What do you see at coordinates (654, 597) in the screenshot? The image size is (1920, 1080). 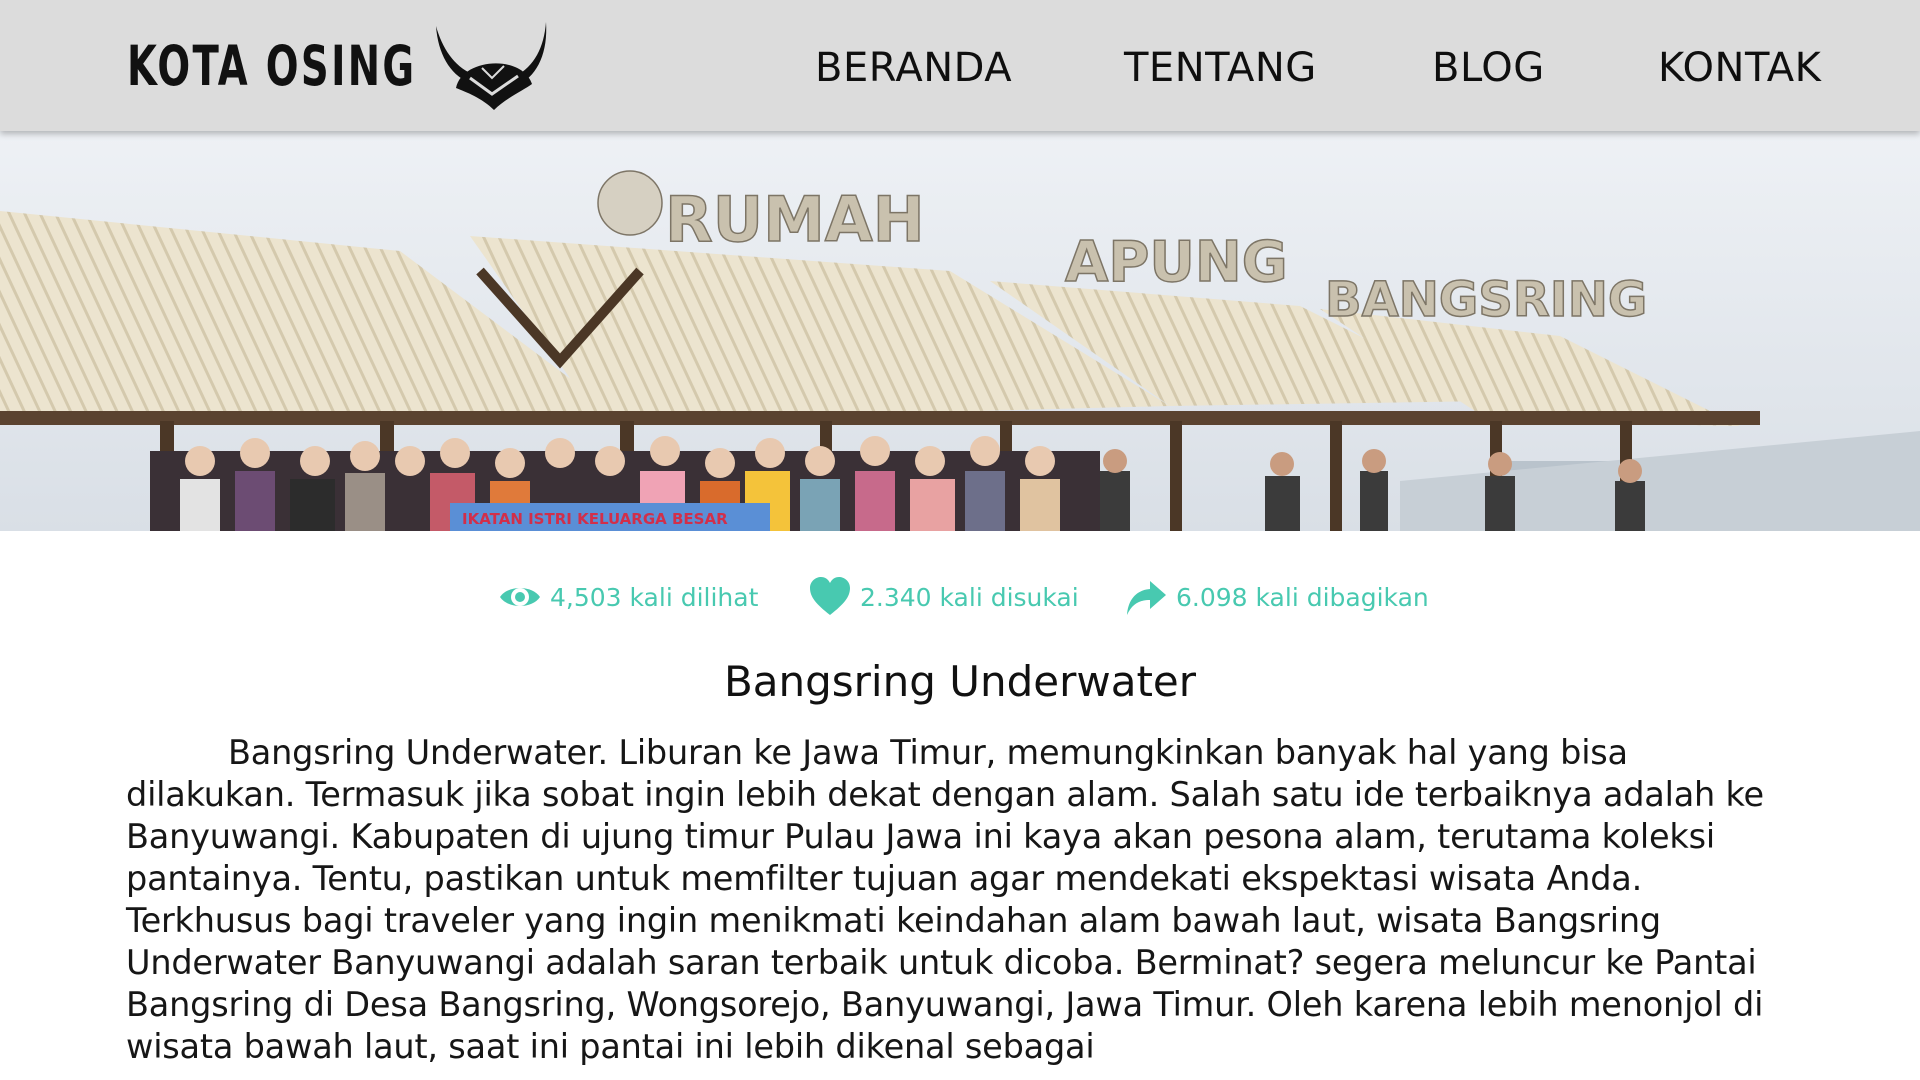 I see `views-count: 4,503 kali dilihat` at bounding box center [654, 597].